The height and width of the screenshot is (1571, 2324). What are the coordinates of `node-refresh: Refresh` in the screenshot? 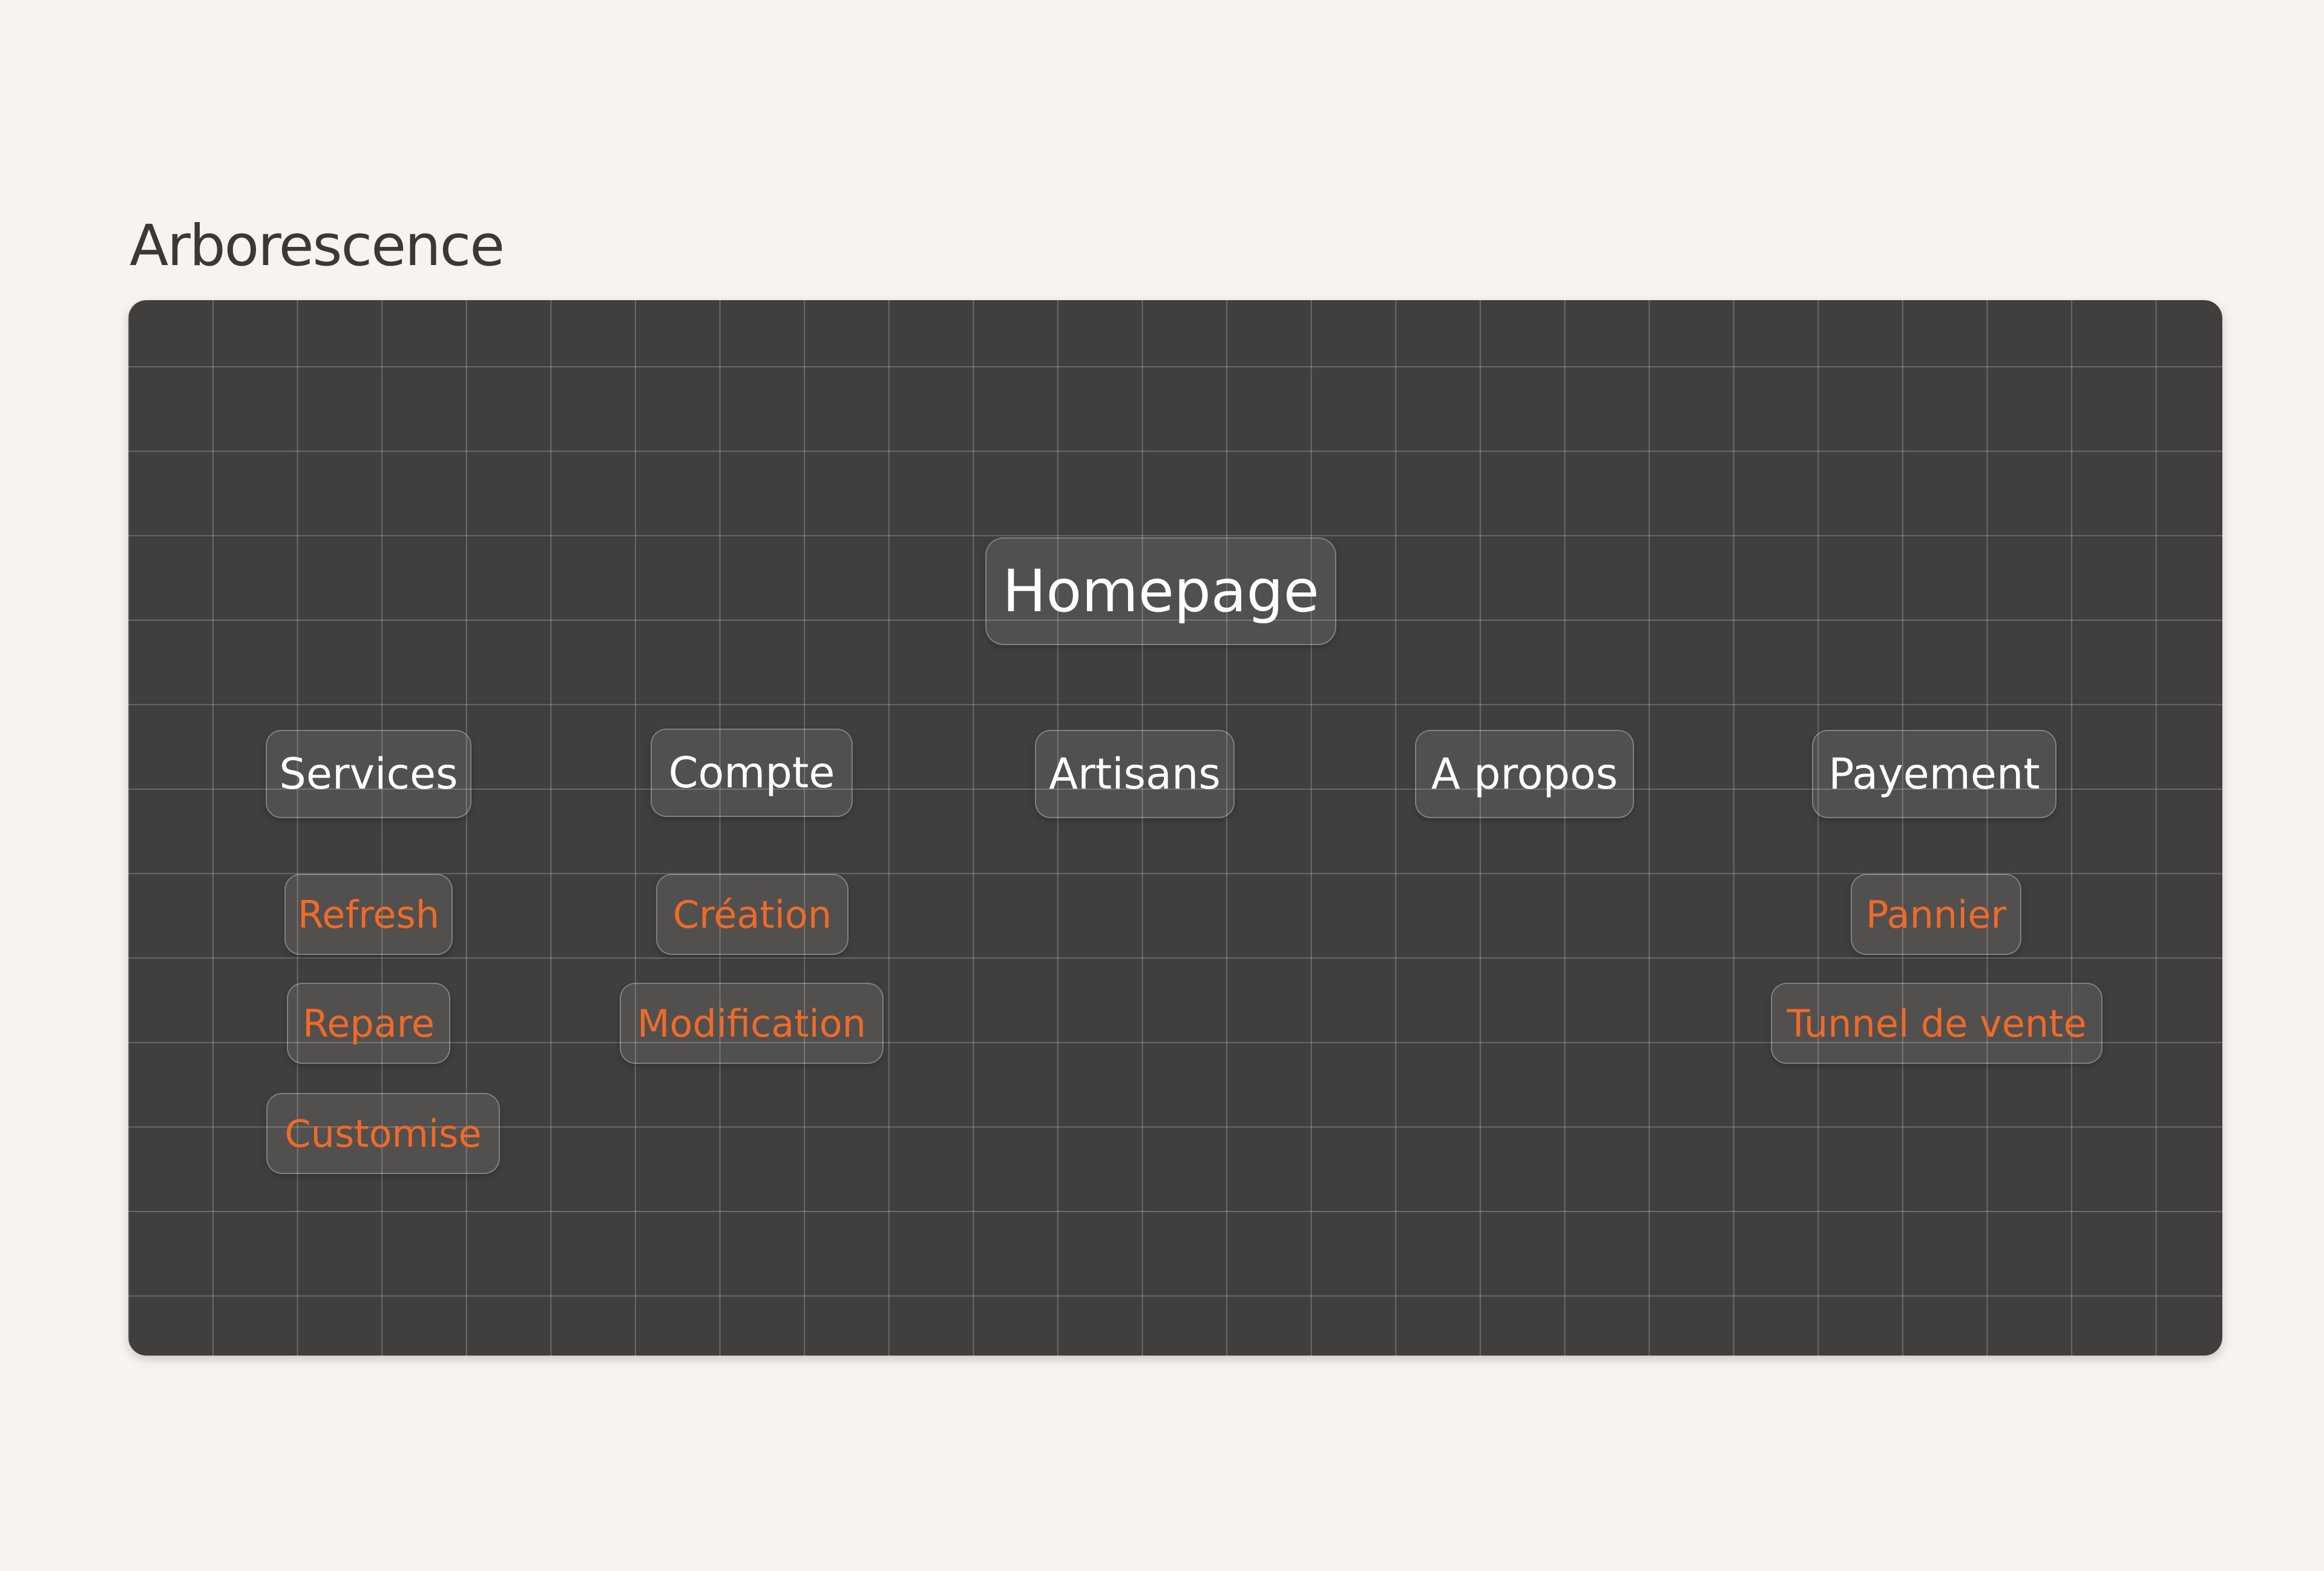 It's located at (368, 915).